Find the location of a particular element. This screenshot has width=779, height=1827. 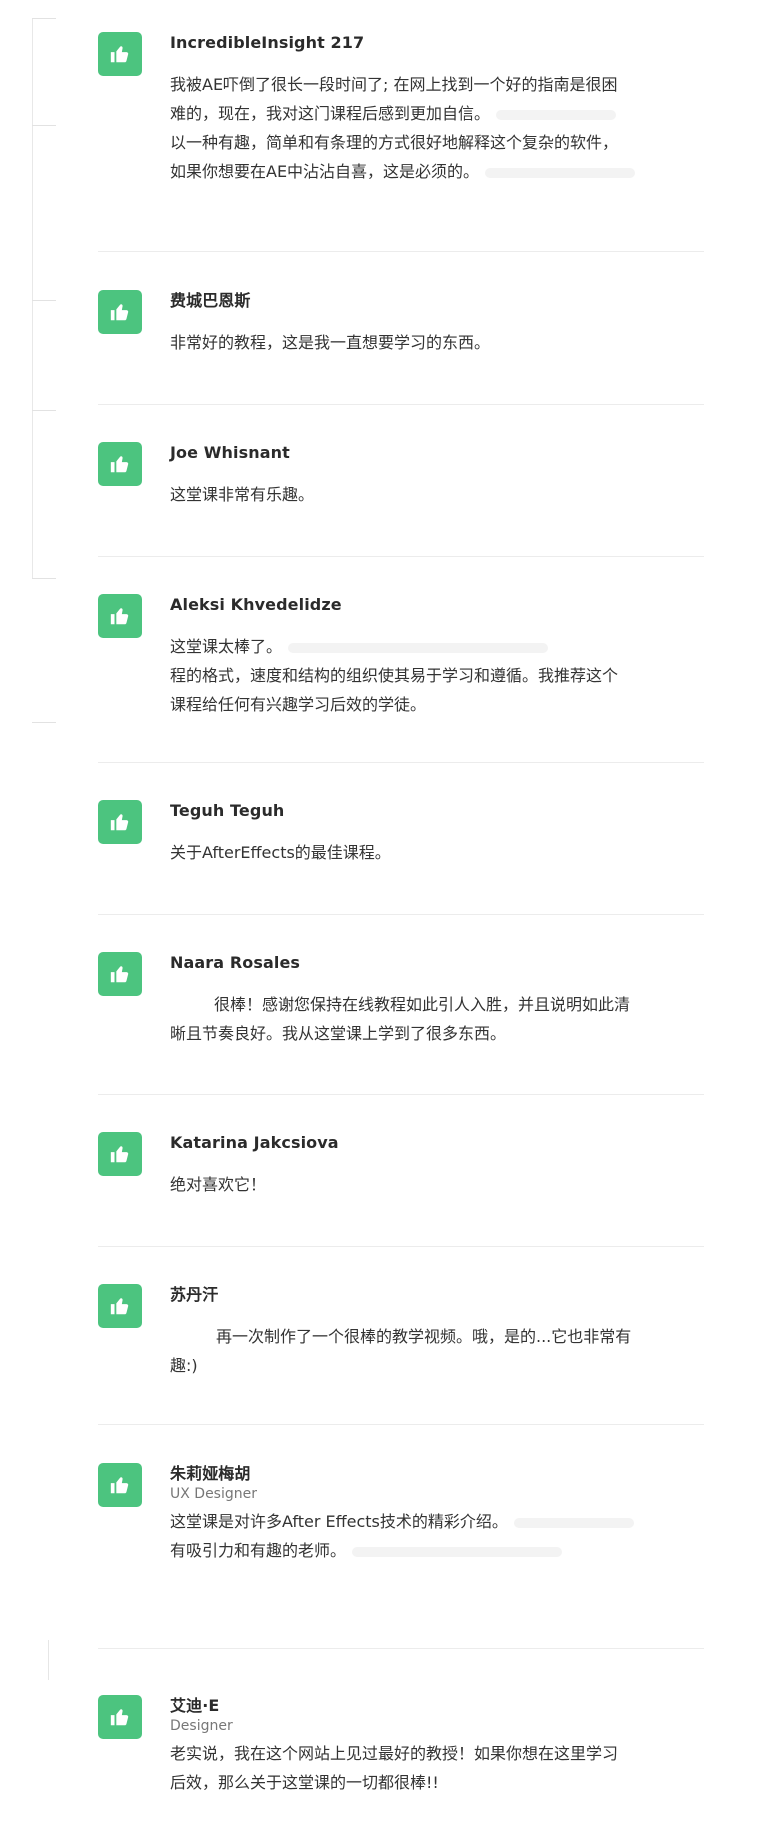

review-text-line: 有吸引力和有趣的老师。 is located at coordinates (437, 1550).